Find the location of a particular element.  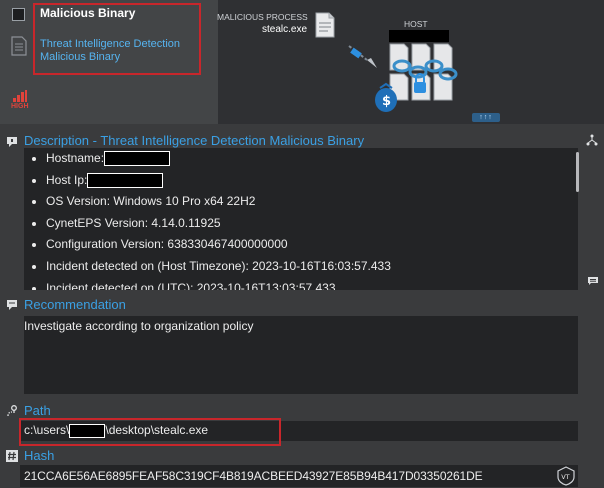

redacted-hostname is located at coordinates (137, 159).